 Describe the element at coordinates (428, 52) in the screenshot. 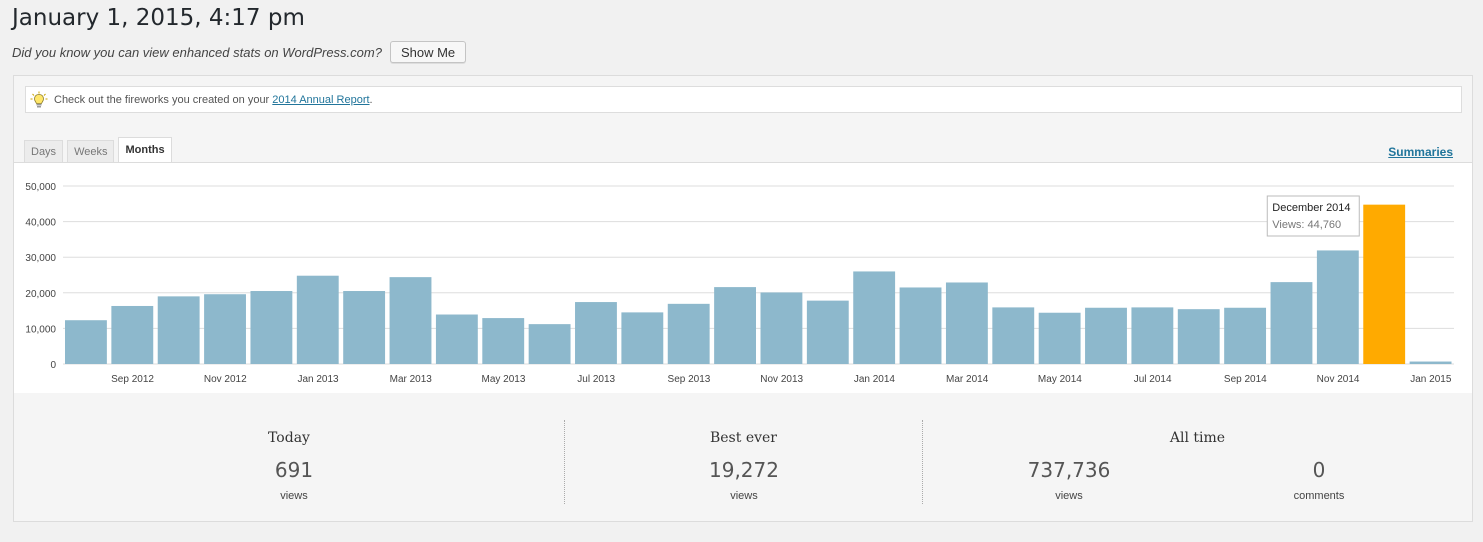

I see `show-me-button: Show Me` at that location.